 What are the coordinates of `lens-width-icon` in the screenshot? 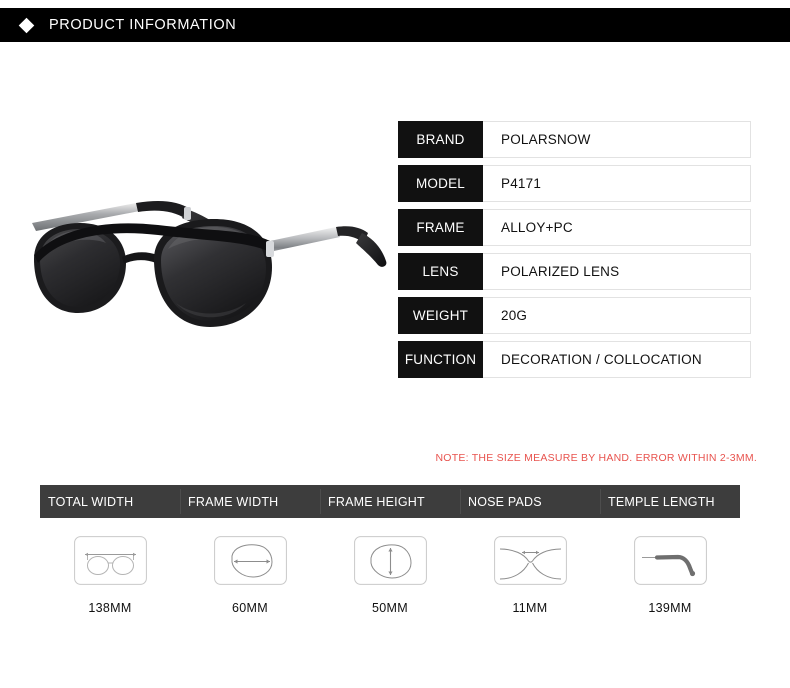 It's located at (250, 560).